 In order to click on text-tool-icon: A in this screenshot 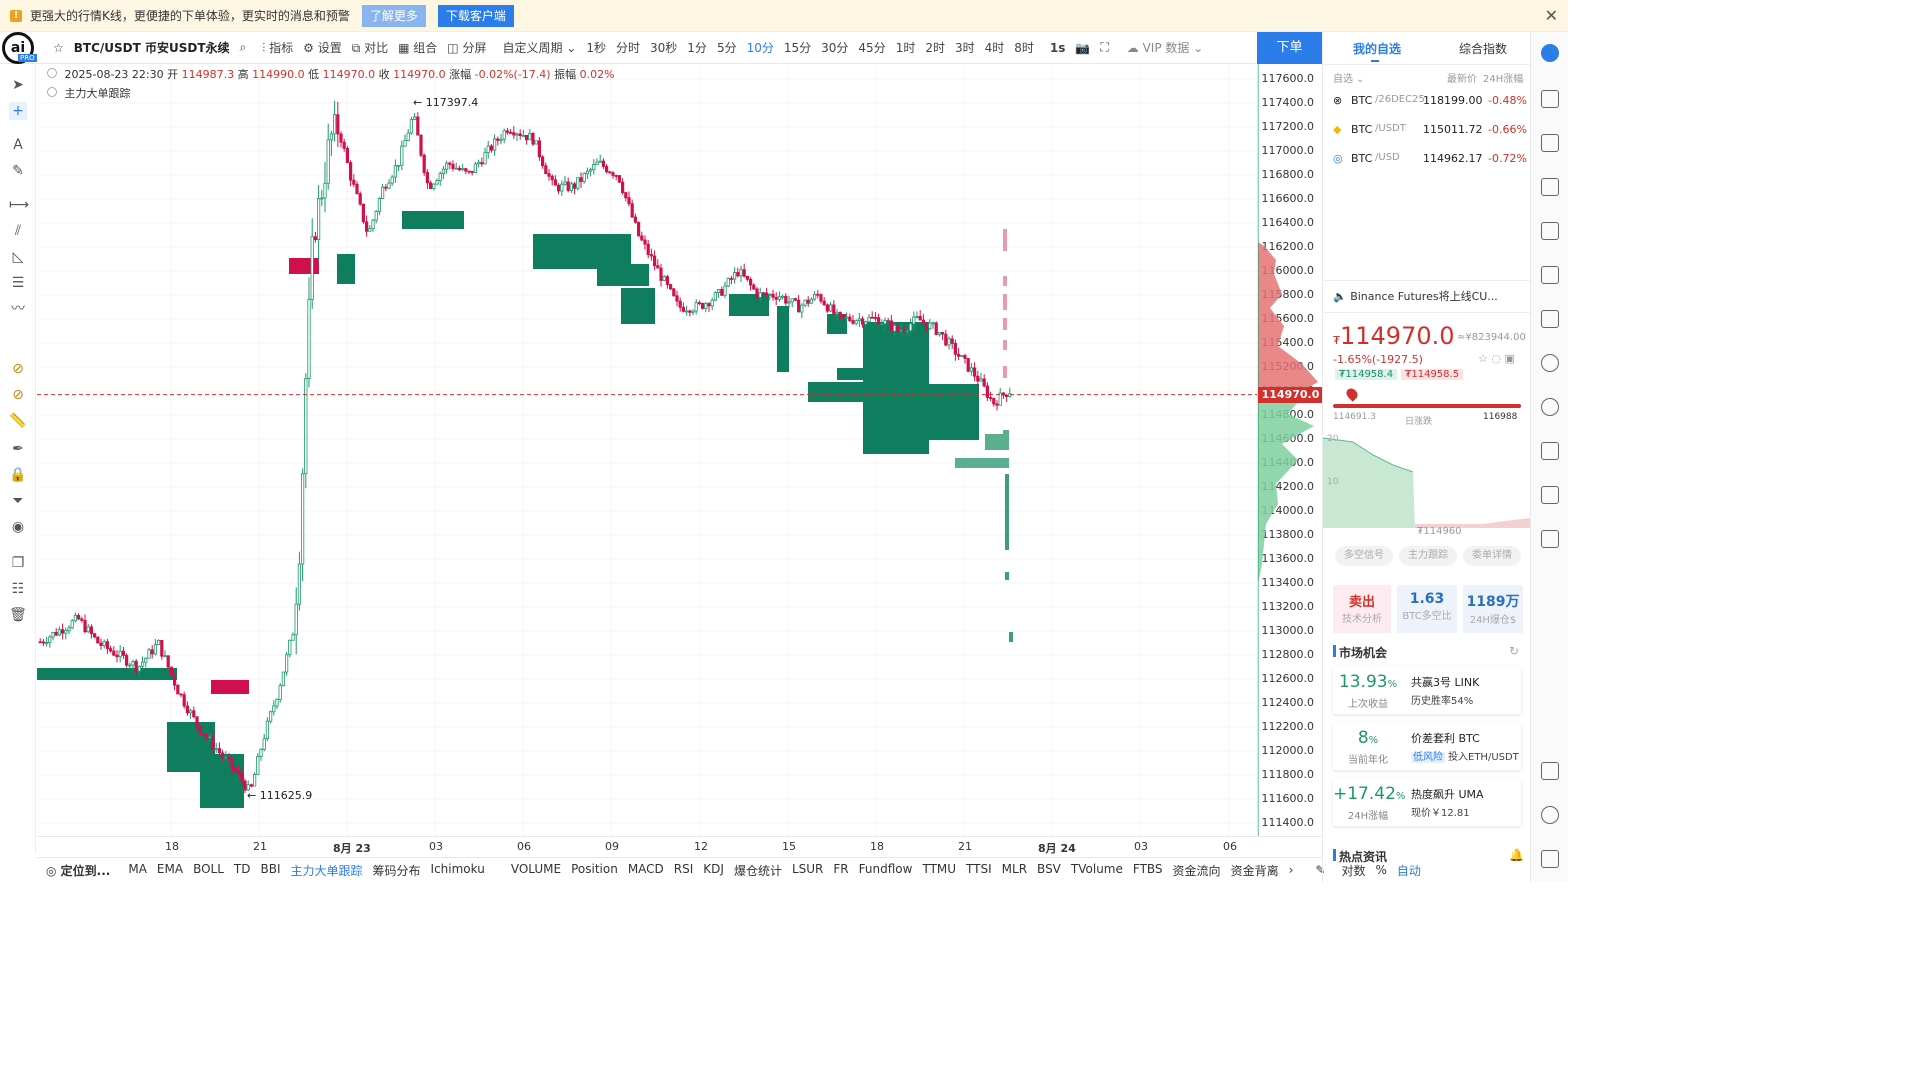, I will do `click(18, 145)`.